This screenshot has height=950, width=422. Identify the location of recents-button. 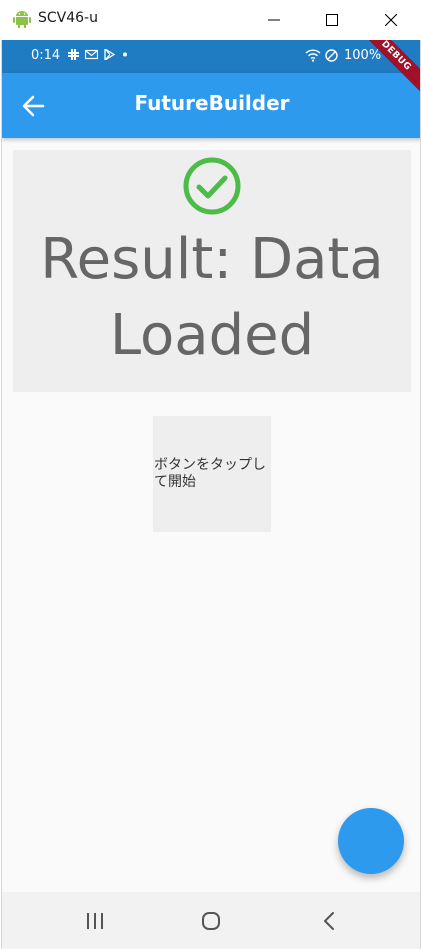
(95, 921).